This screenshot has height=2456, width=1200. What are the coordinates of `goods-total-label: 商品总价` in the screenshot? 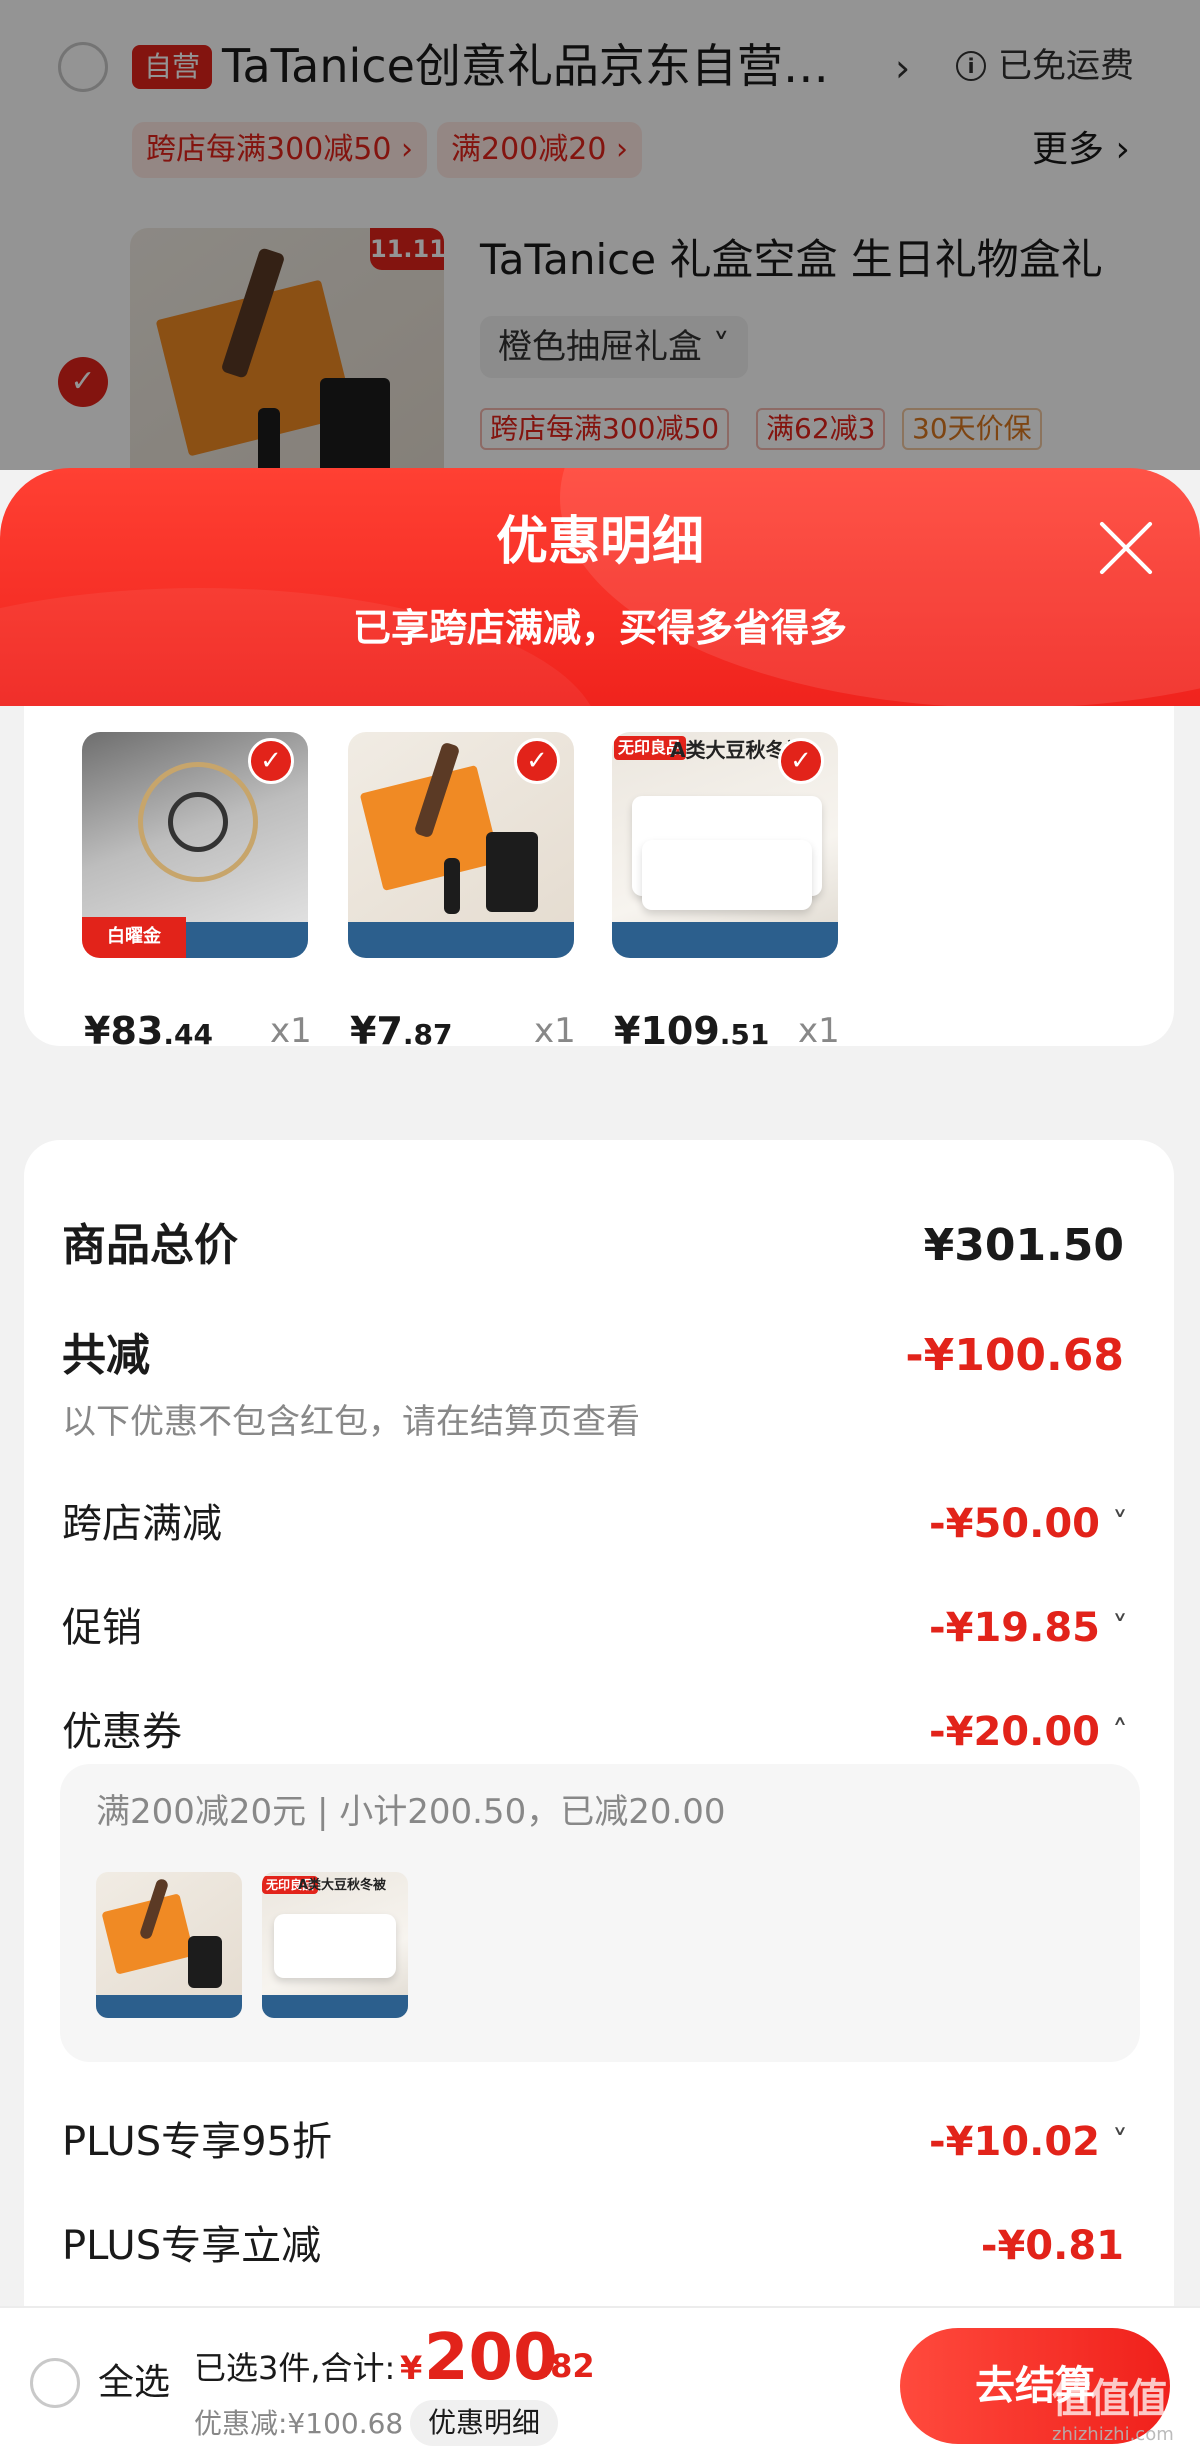 It's located at (150, 1245).